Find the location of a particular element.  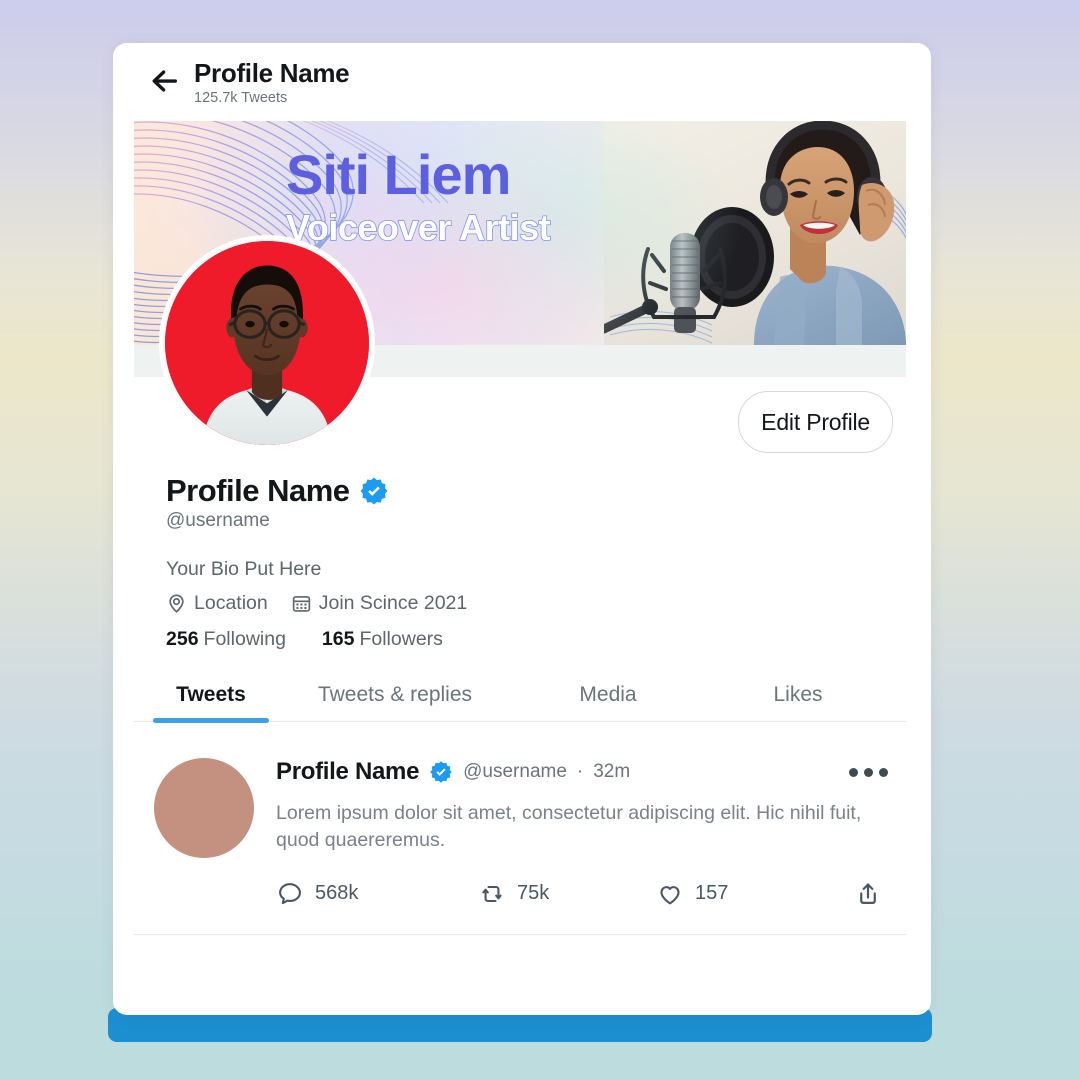

joined-meta: Join Scince 2021 is located at coordinates (379, 603).